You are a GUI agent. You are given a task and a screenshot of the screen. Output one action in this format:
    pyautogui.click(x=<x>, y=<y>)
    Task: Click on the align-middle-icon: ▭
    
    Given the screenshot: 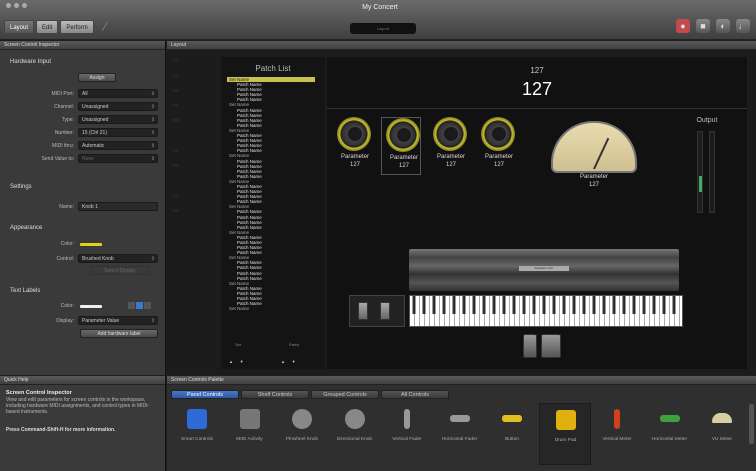 What is the action you would take?
    pyautogui.click(x=177, y=105)
    